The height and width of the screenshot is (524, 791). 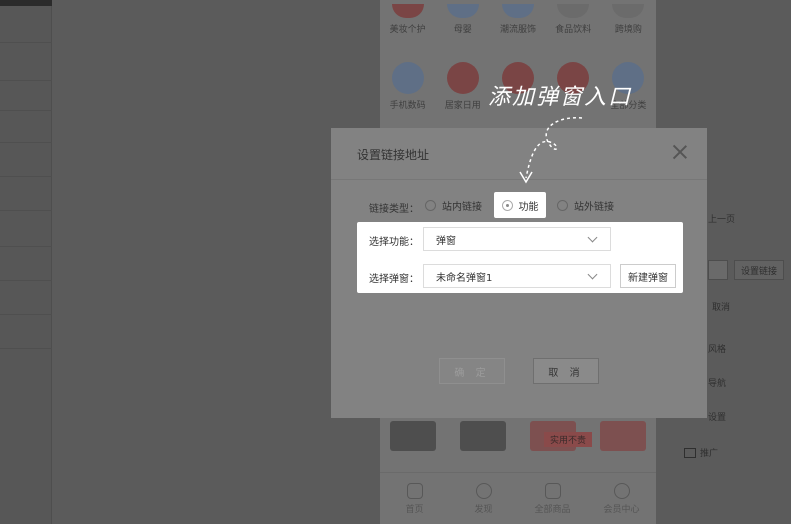 I want to click on radio-circle-checked, so click(x=507, y=205).